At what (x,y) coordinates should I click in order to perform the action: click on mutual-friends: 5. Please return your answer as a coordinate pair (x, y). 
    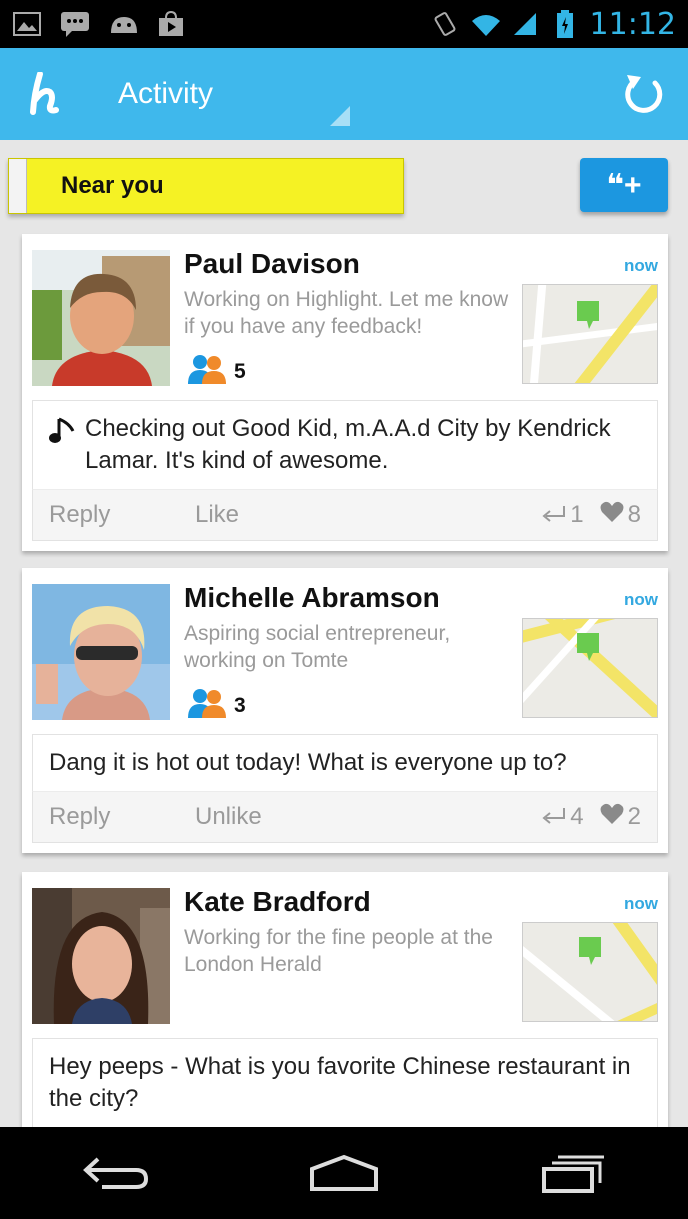
    Looking at the image, I should click on (216, 372).